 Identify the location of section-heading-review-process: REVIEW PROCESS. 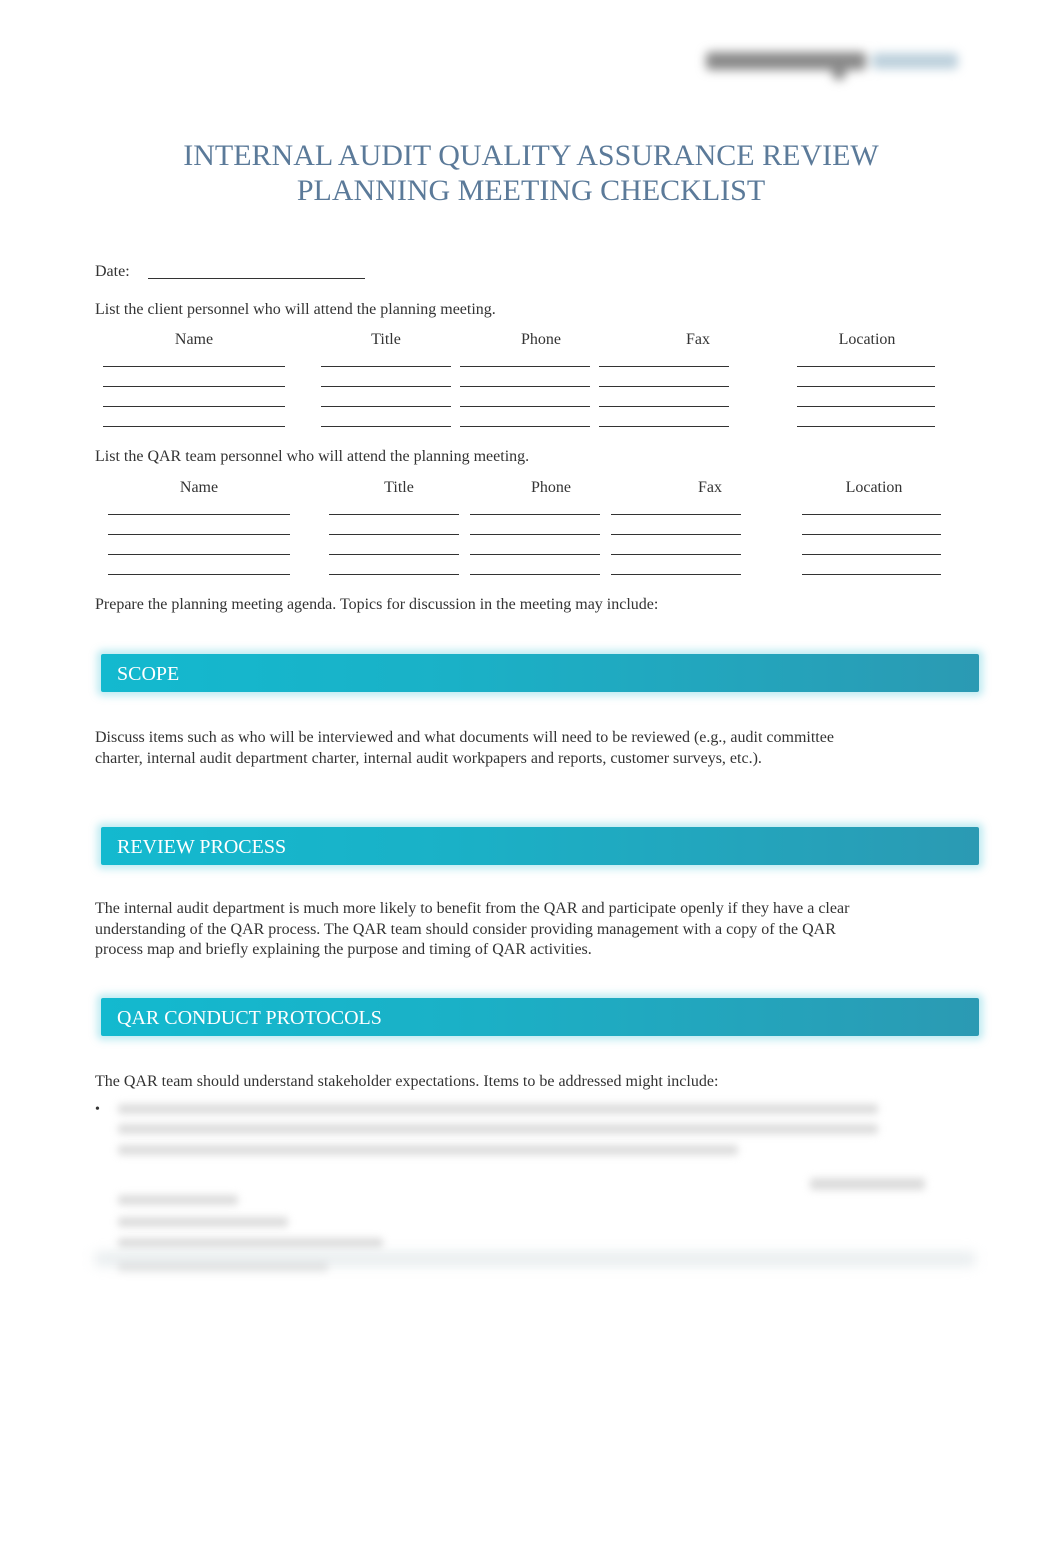
(202, 847).